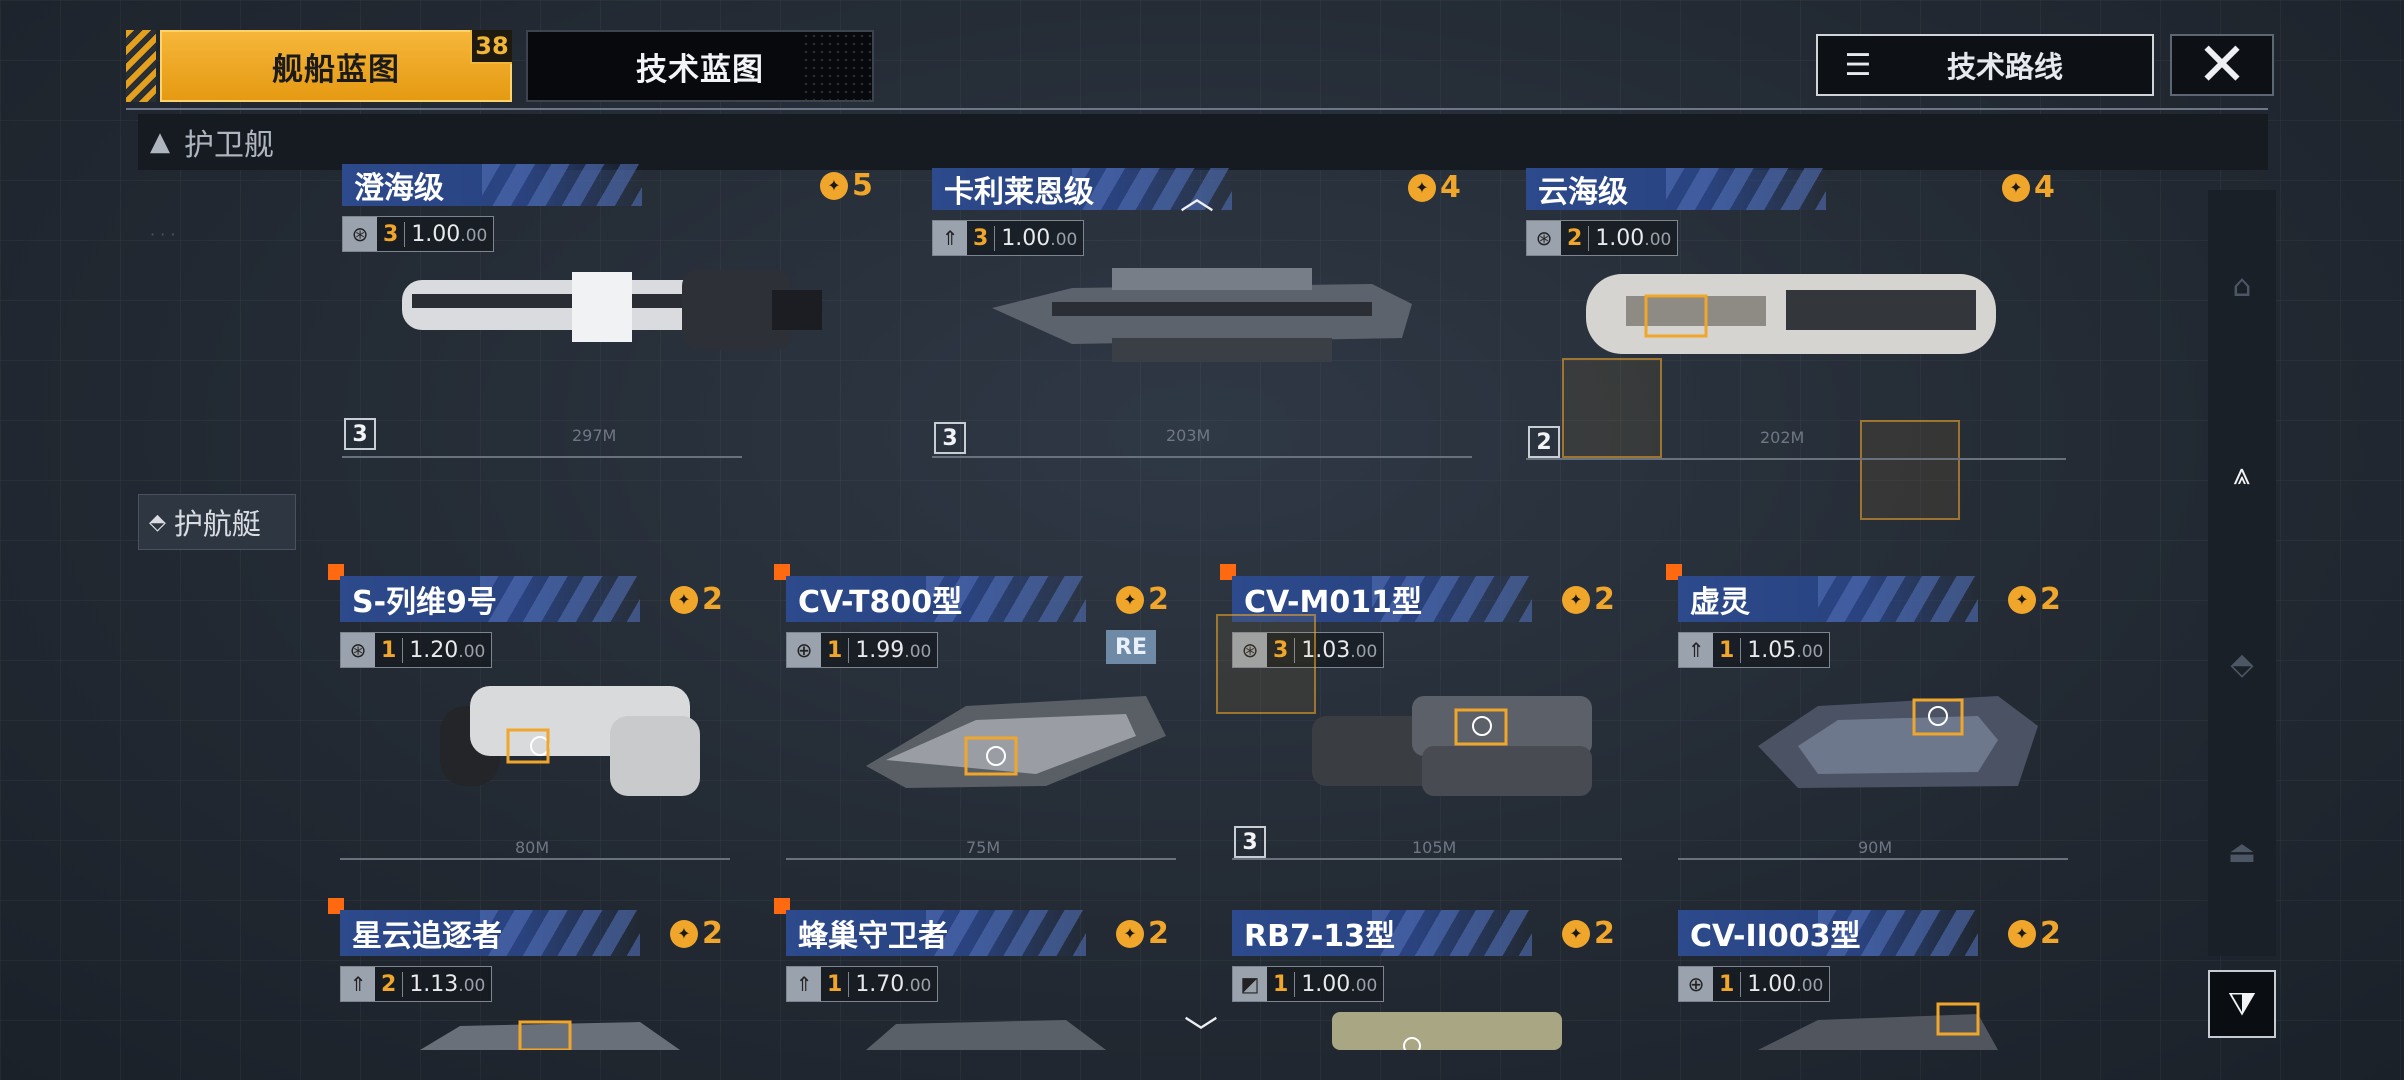 The height and width of the screenshot is (1080, 2404). Describe the element at coordinates (2242, 852) in the screenshot. I see `category-carrier-icon: ⏏` at that location.